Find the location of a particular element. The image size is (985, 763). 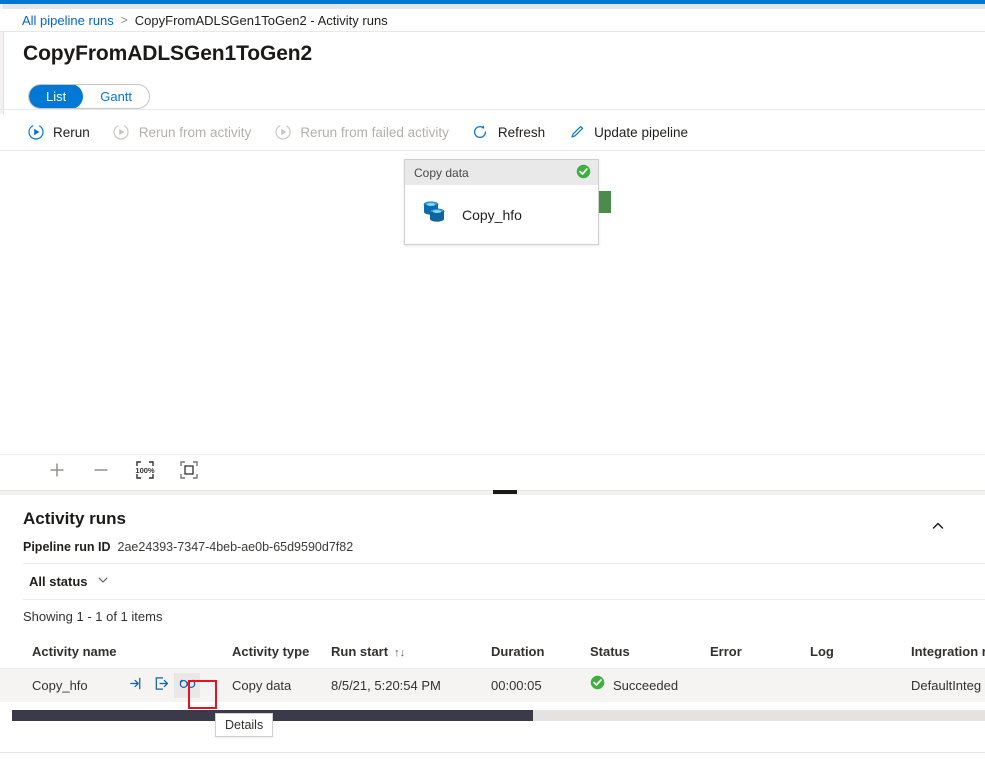

zoom-to-100-button: 100% is located at coordinates (145, 473).